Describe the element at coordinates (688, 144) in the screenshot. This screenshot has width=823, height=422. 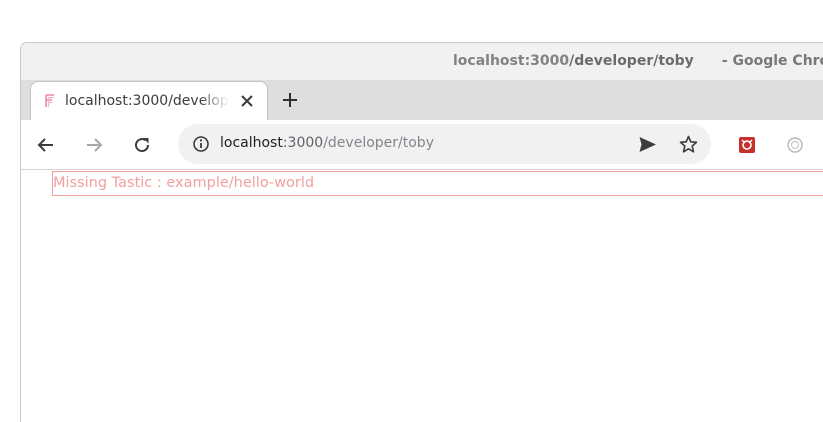
I see `bookmark-star-icon` at that location.